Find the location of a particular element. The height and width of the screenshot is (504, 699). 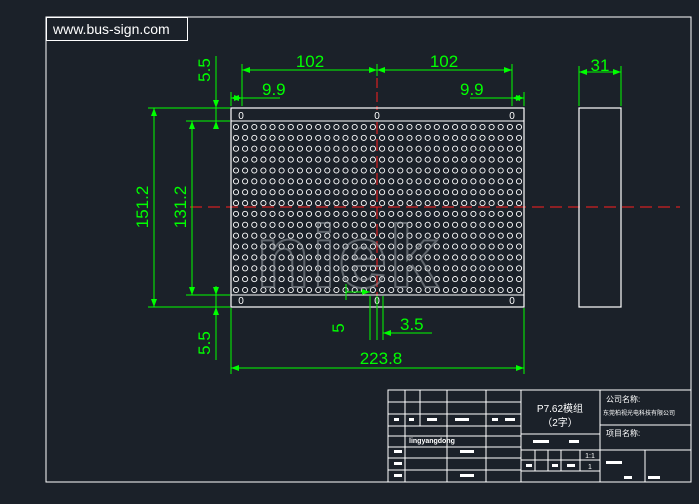

dim-text-top-margin: 5.5 is located at coordinates (204, 70).